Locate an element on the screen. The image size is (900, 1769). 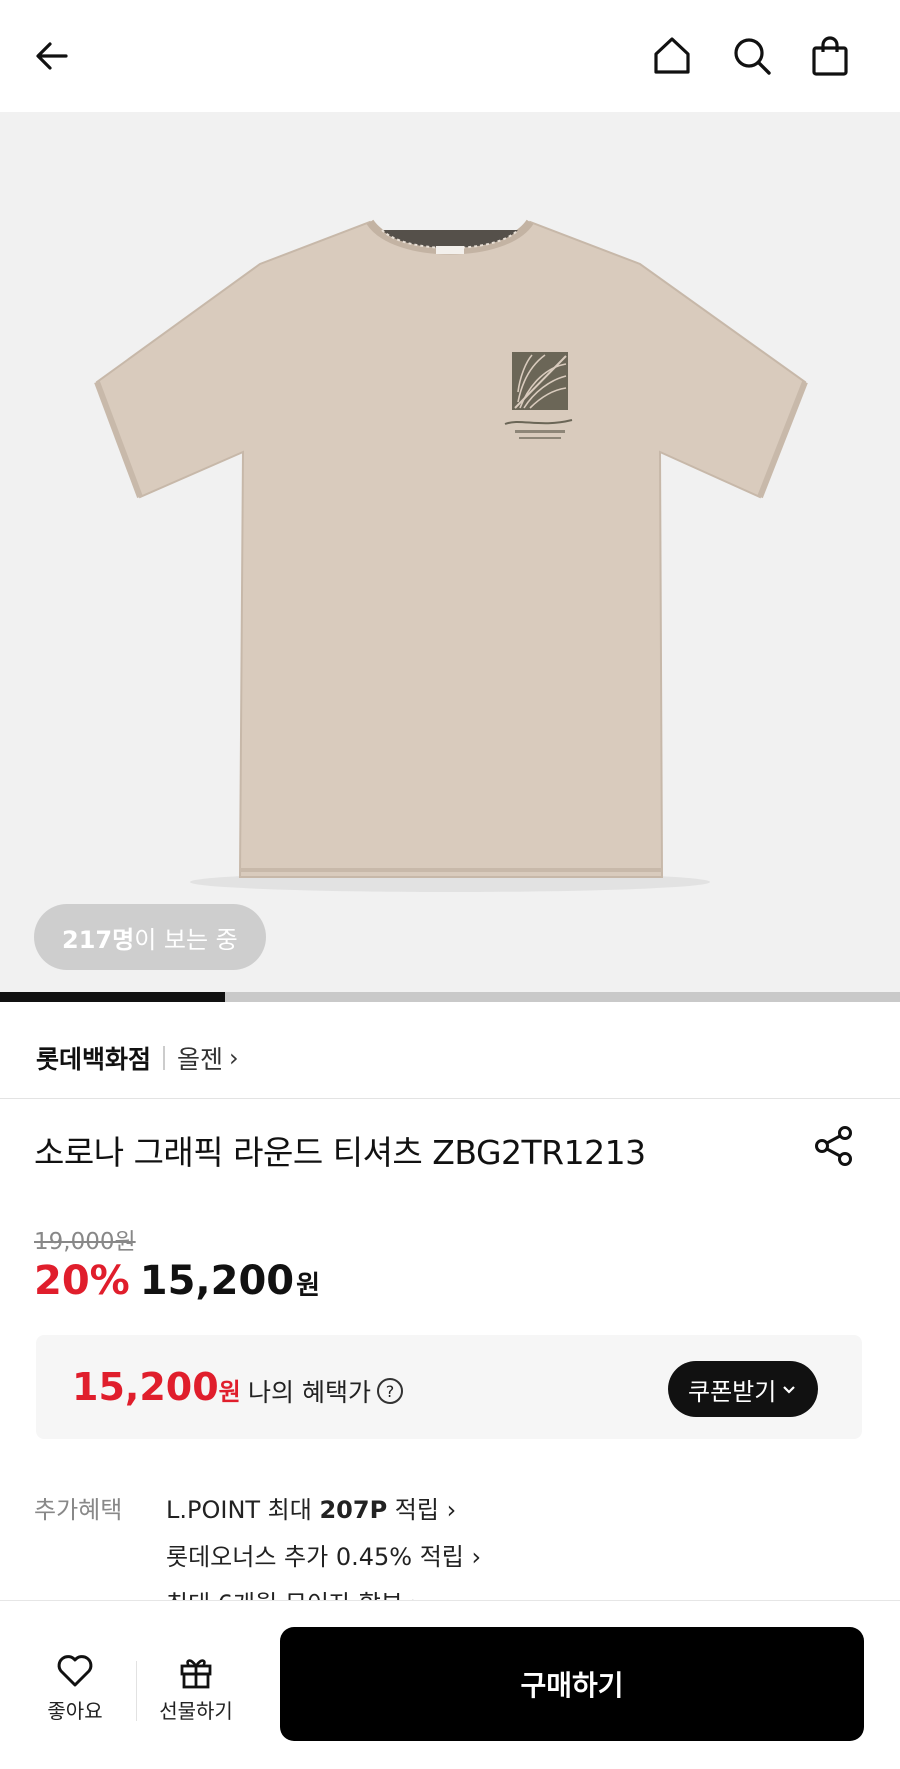
sale-price: 15,200 is located at coordinates (217, 1281).